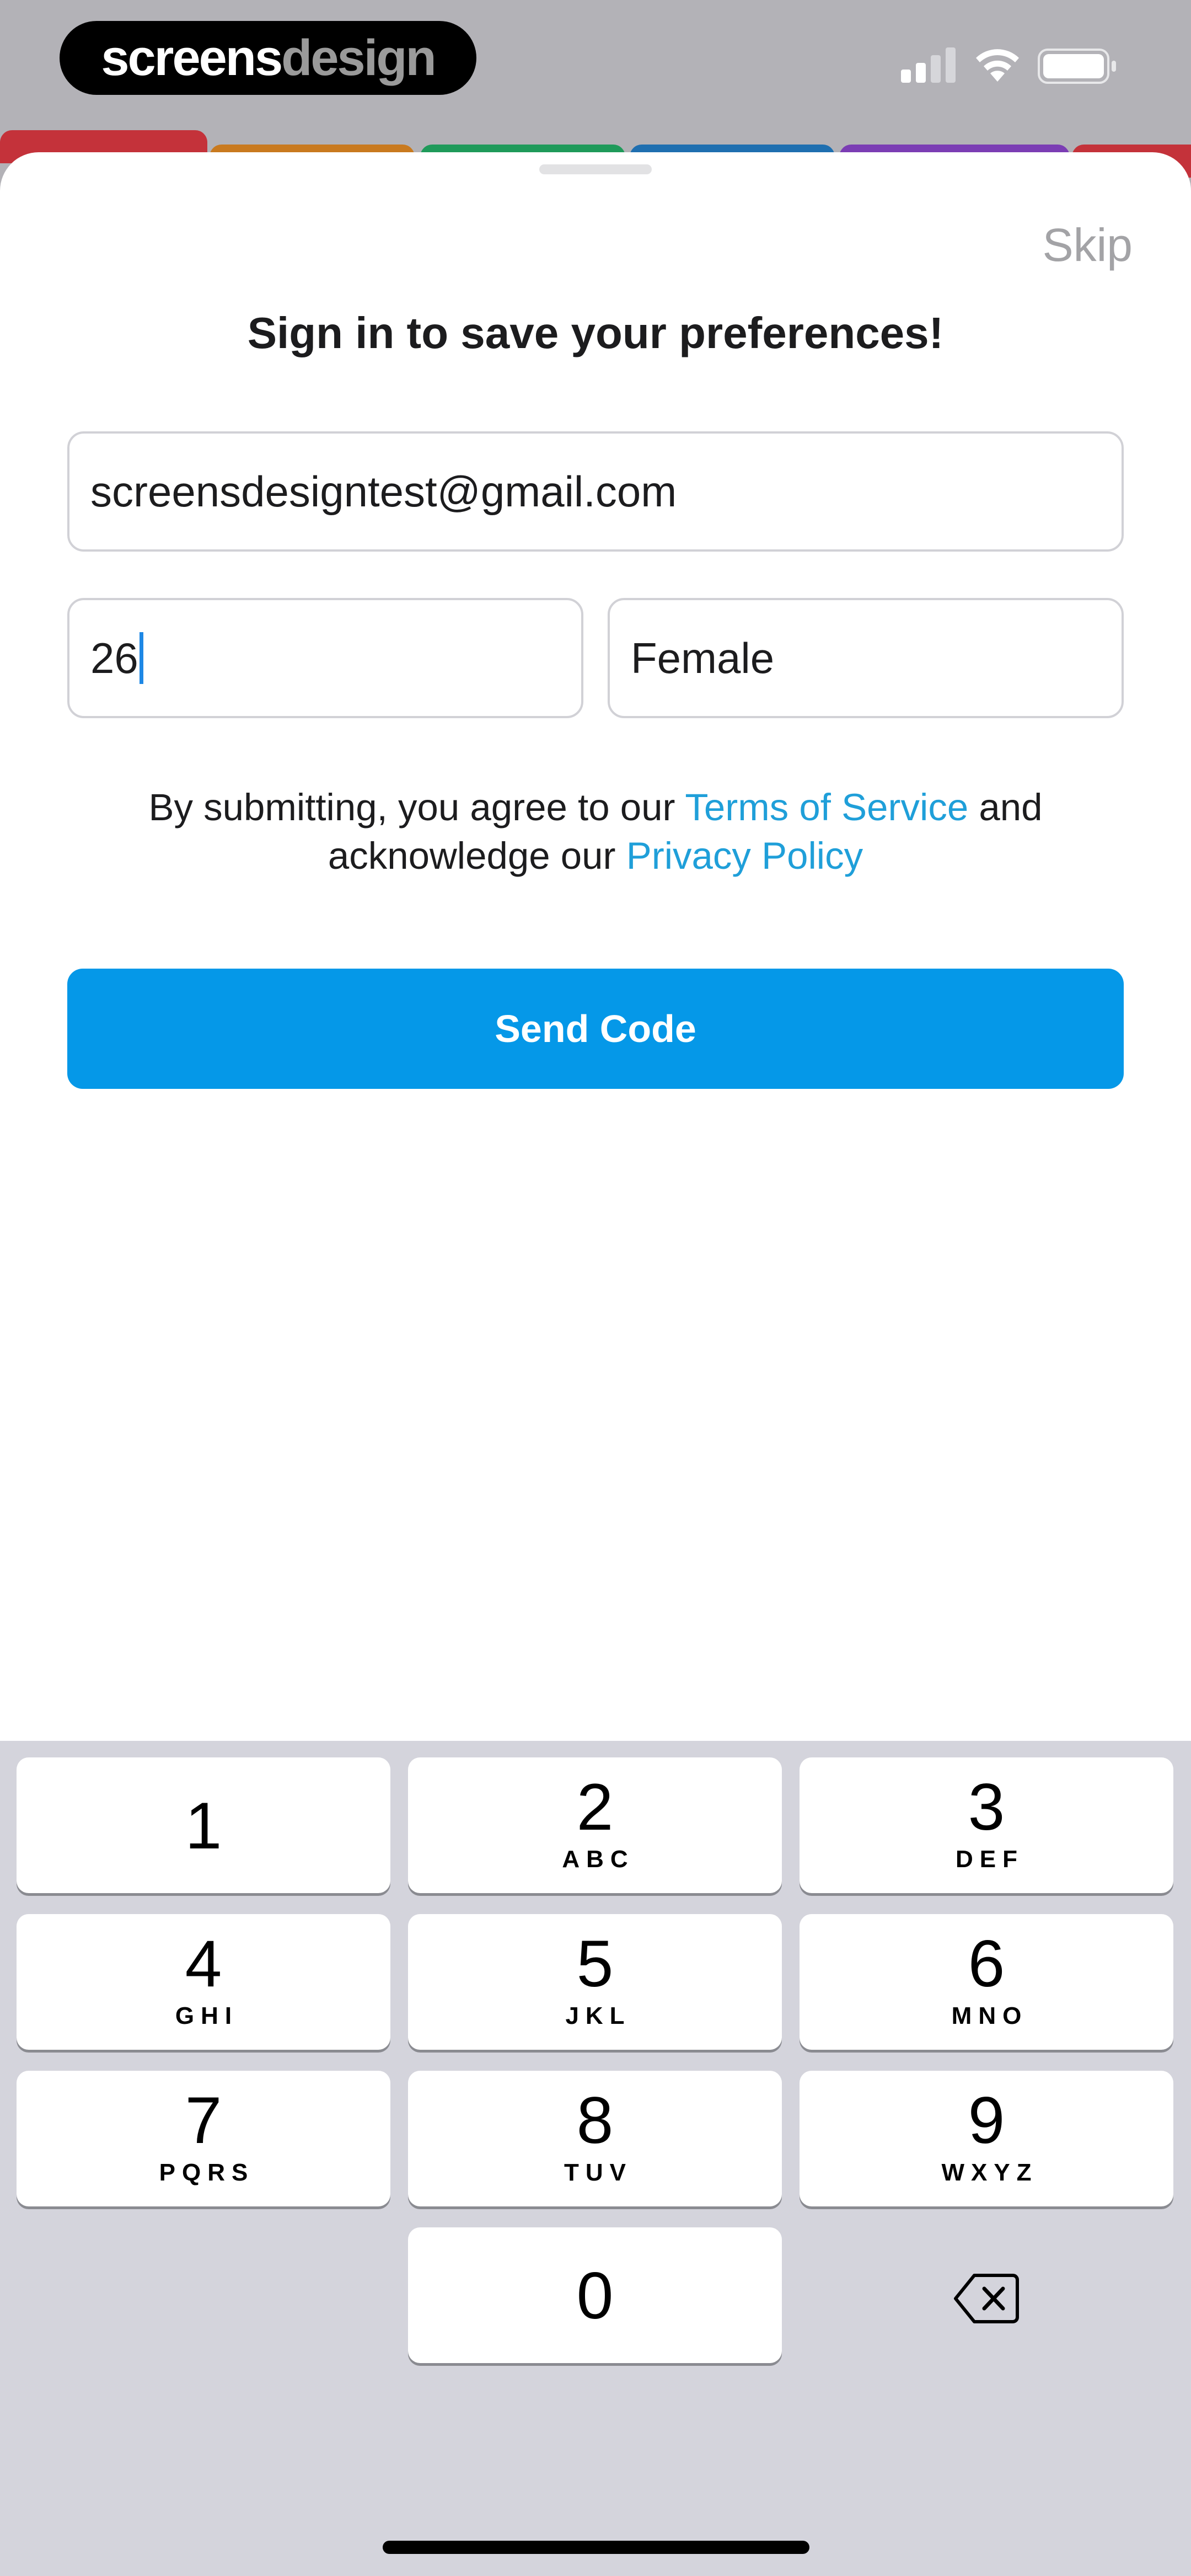 The image size is (1191, 2576). Describe the element at coordinates (203, 2120) in the screenshot. I see `key-digit: 7` at that location.